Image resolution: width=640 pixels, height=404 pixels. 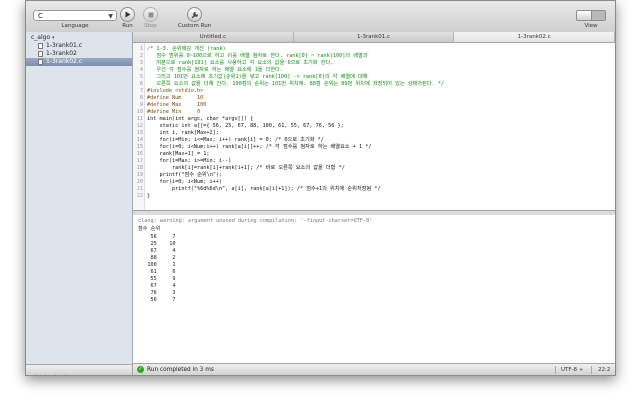 What do you see at coordinates (149, 229) in the screenshot?
I see `console-header: 점수 순위` at bounding box center [149, 229].